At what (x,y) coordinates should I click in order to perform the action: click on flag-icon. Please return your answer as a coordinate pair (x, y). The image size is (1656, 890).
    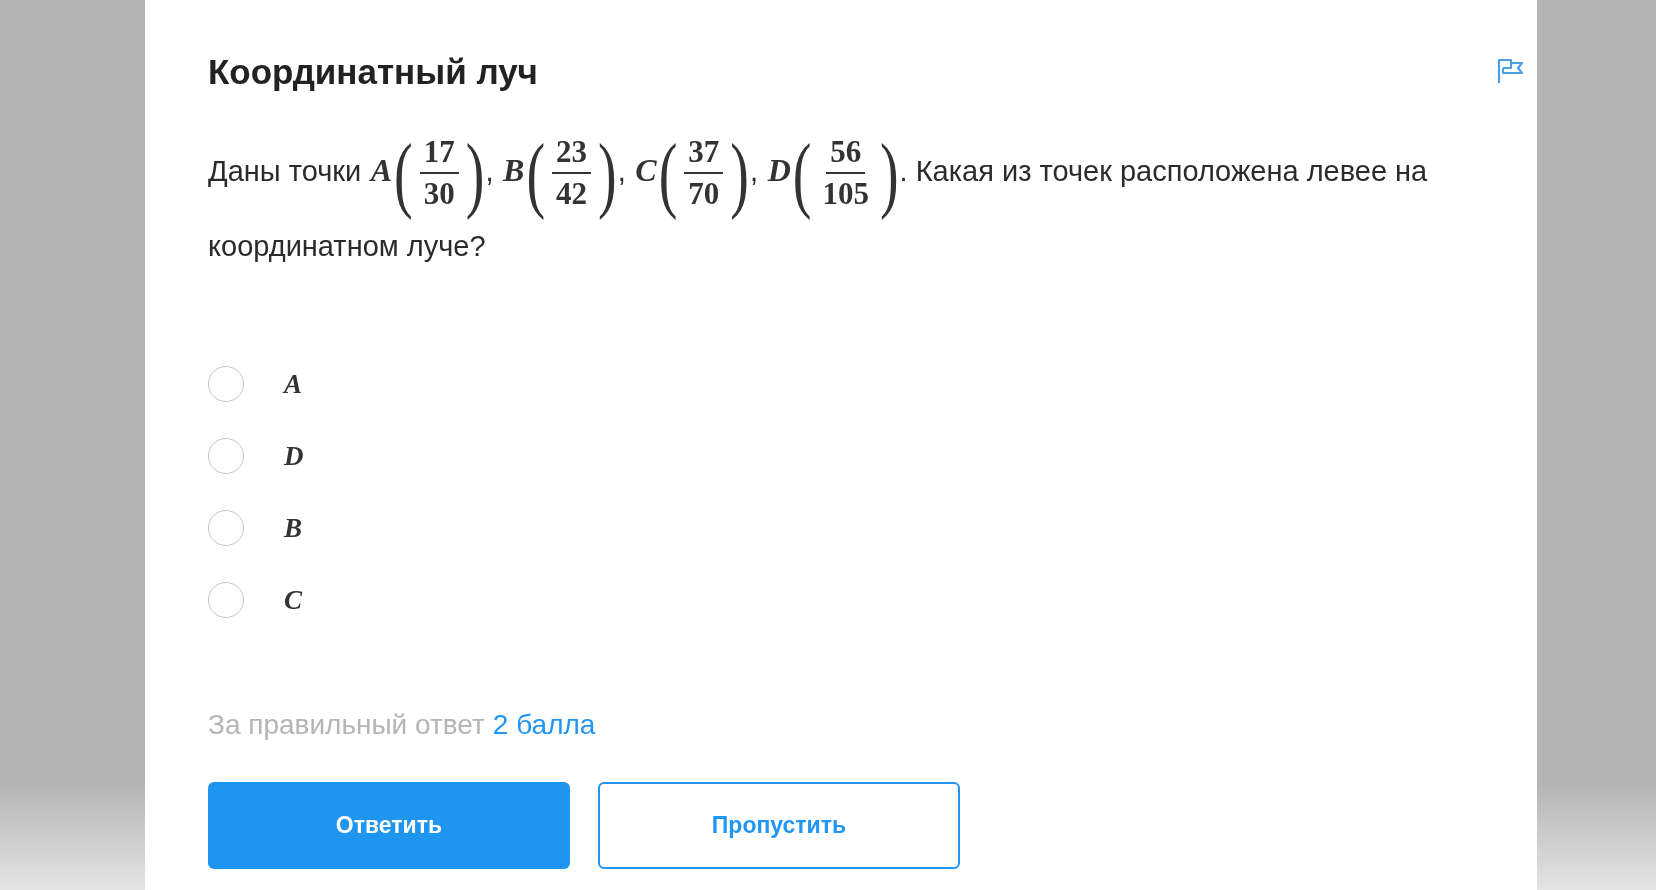
    Looking at the image, I should click on (1510, 70).